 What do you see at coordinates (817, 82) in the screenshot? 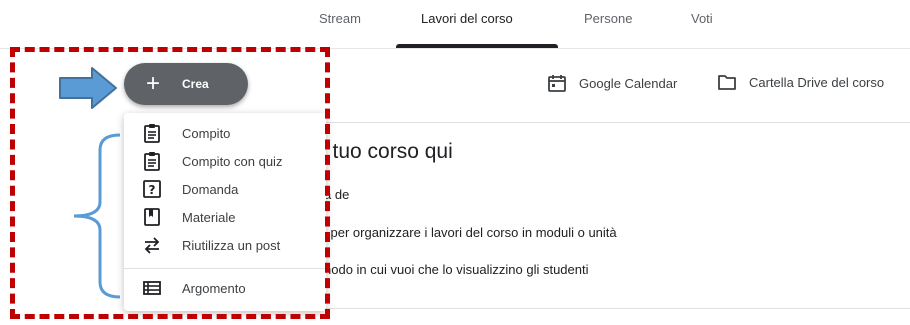
I see `drive-folder-label: Cartella Drive del corso` at bounding box center [817, 82].